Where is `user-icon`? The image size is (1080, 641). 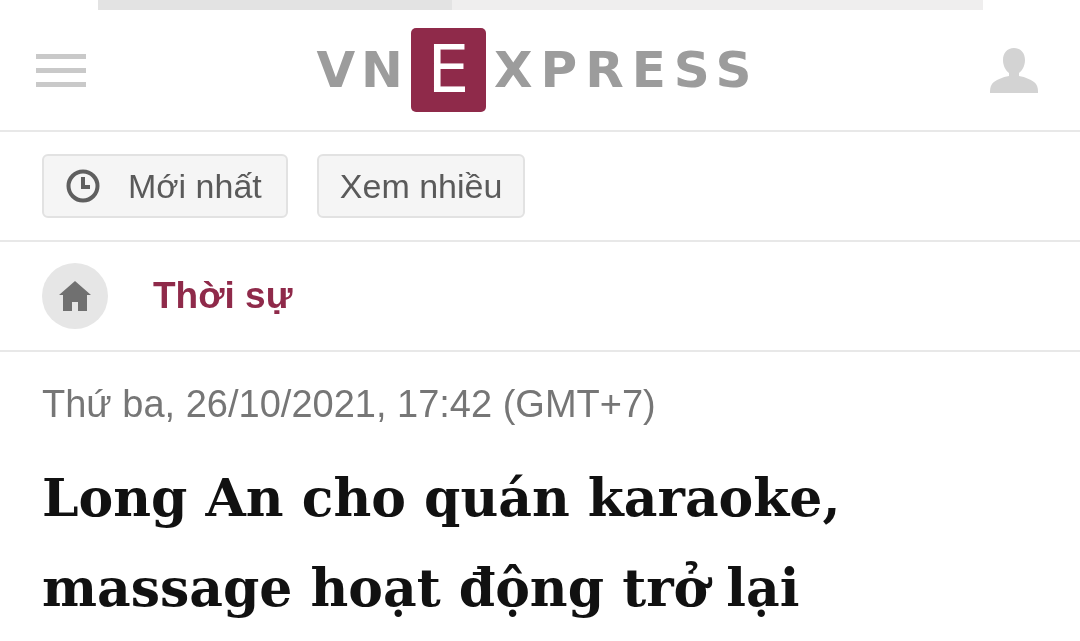
user-icon is located at coordinates (1014, 70).